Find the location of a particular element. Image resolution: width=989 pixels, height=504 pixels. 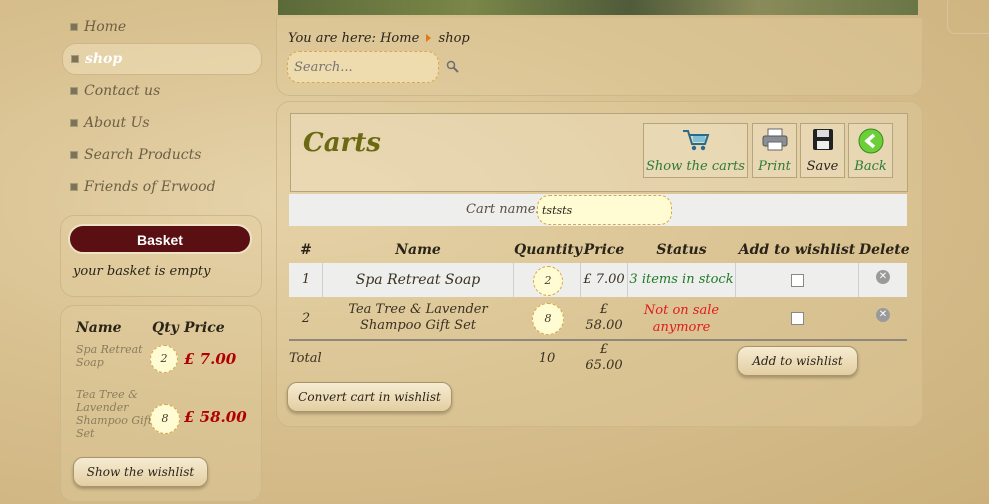

nav-label: shop is located at coordinates (104, 59).